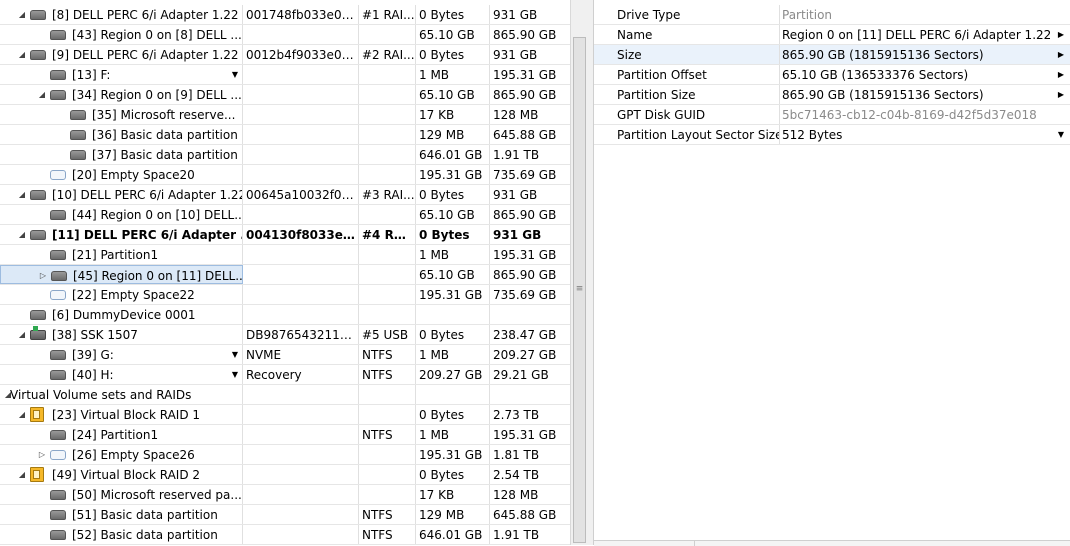 This screenshot has width=1070, height=546. What do you see at coordinates (133, 295) in the screenshot?
I see `tree-row-label: [22] Empty Space22` at bounding box center [133, 295].